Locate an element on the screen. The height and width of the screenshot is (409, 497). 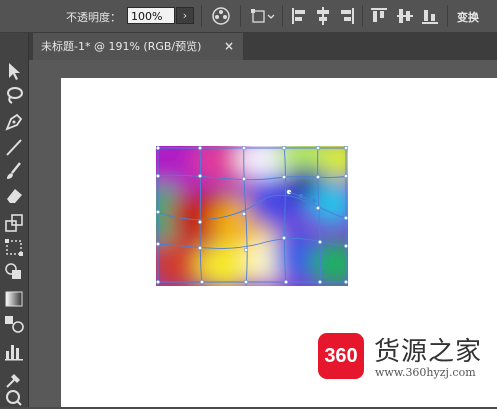
pen-icon is located at coordinates (14, 121).